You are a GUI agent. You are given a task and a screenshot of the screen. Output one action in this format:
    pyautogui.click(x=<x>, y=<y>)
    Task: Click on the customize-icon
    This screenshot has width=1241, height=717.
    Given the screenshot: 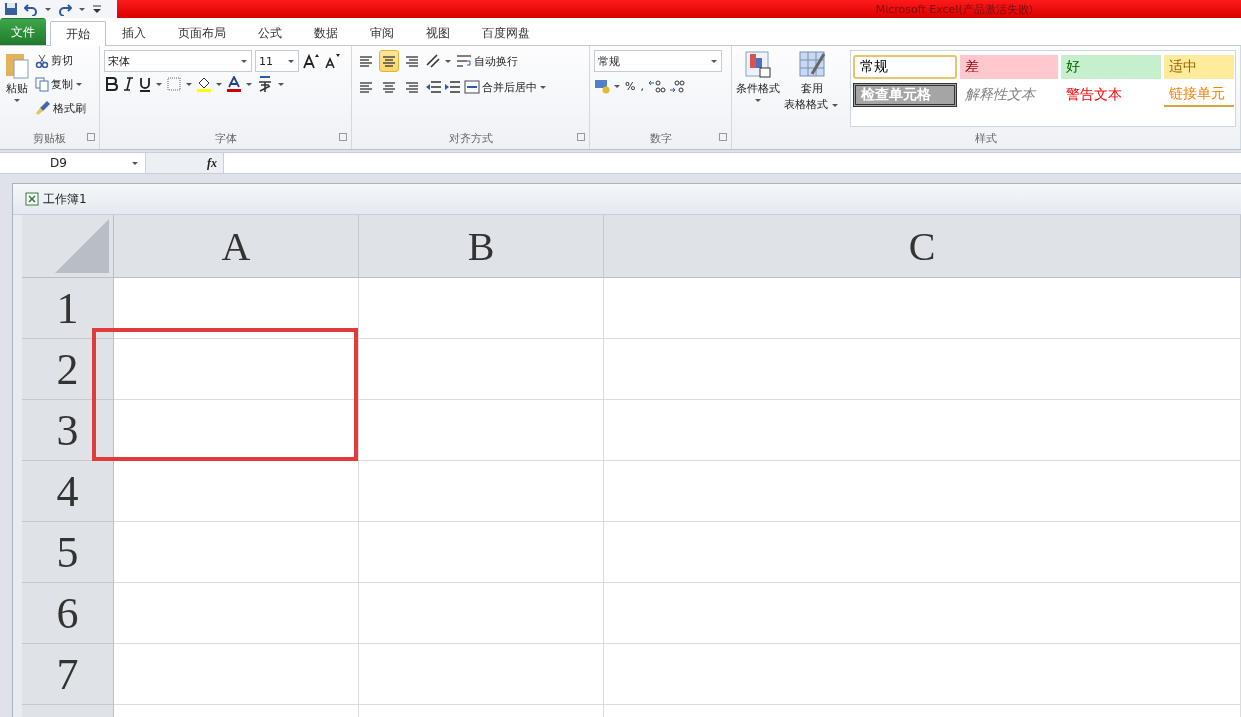 What is the action you would take?
    pyautogui.click(x=97, y=9)
    